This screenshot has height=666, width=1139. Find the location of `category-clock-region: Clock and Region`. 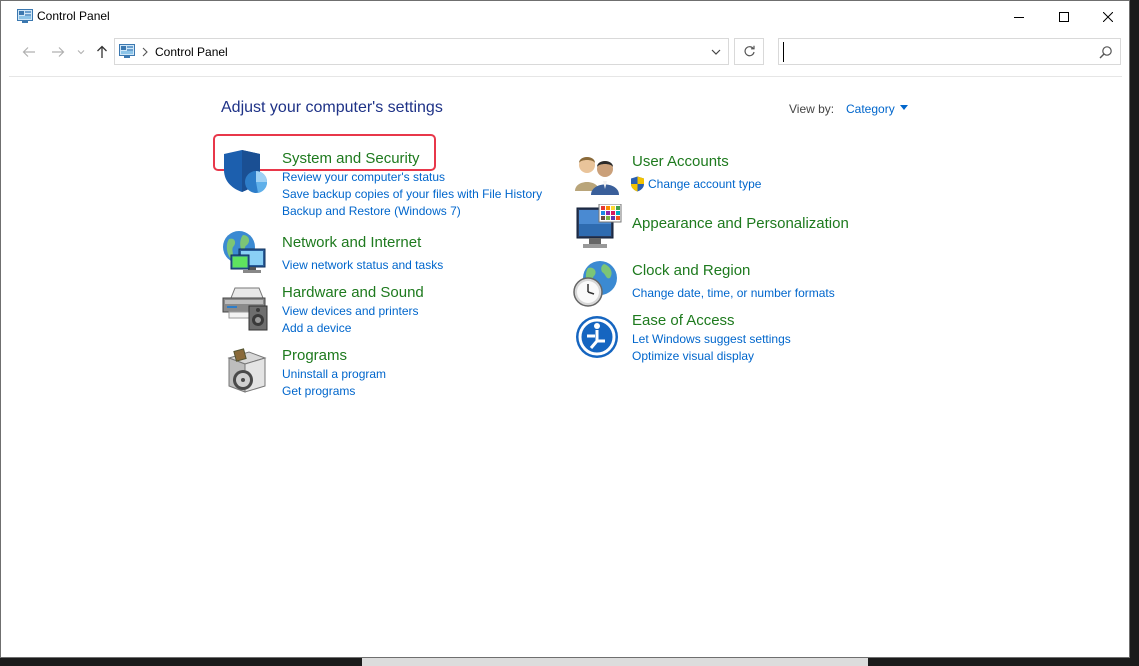

category-clock-region: Clock and Region is located at coordinates (691, 270).